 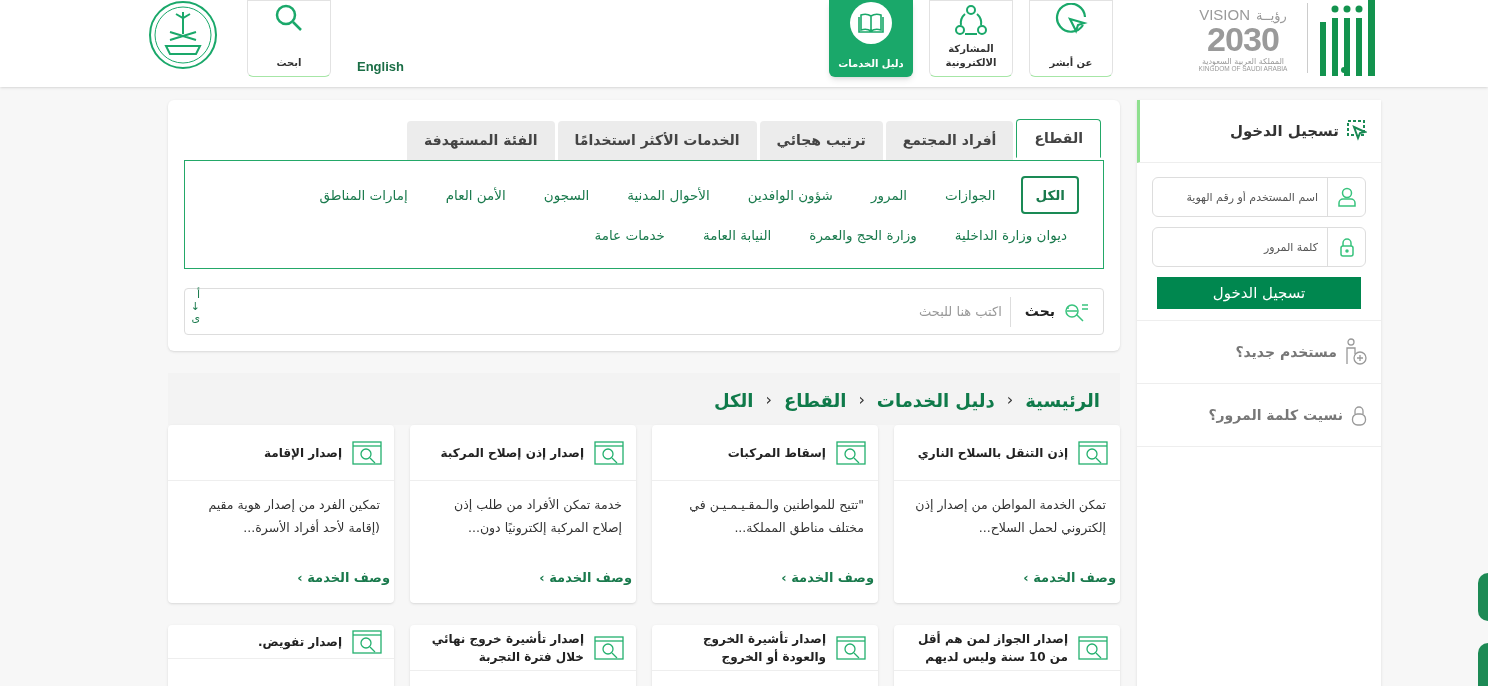 What do you see at coordinates (1056, 311) in the screenshot?
I see `search-button: بحث` at bounding box center [1056, 311].